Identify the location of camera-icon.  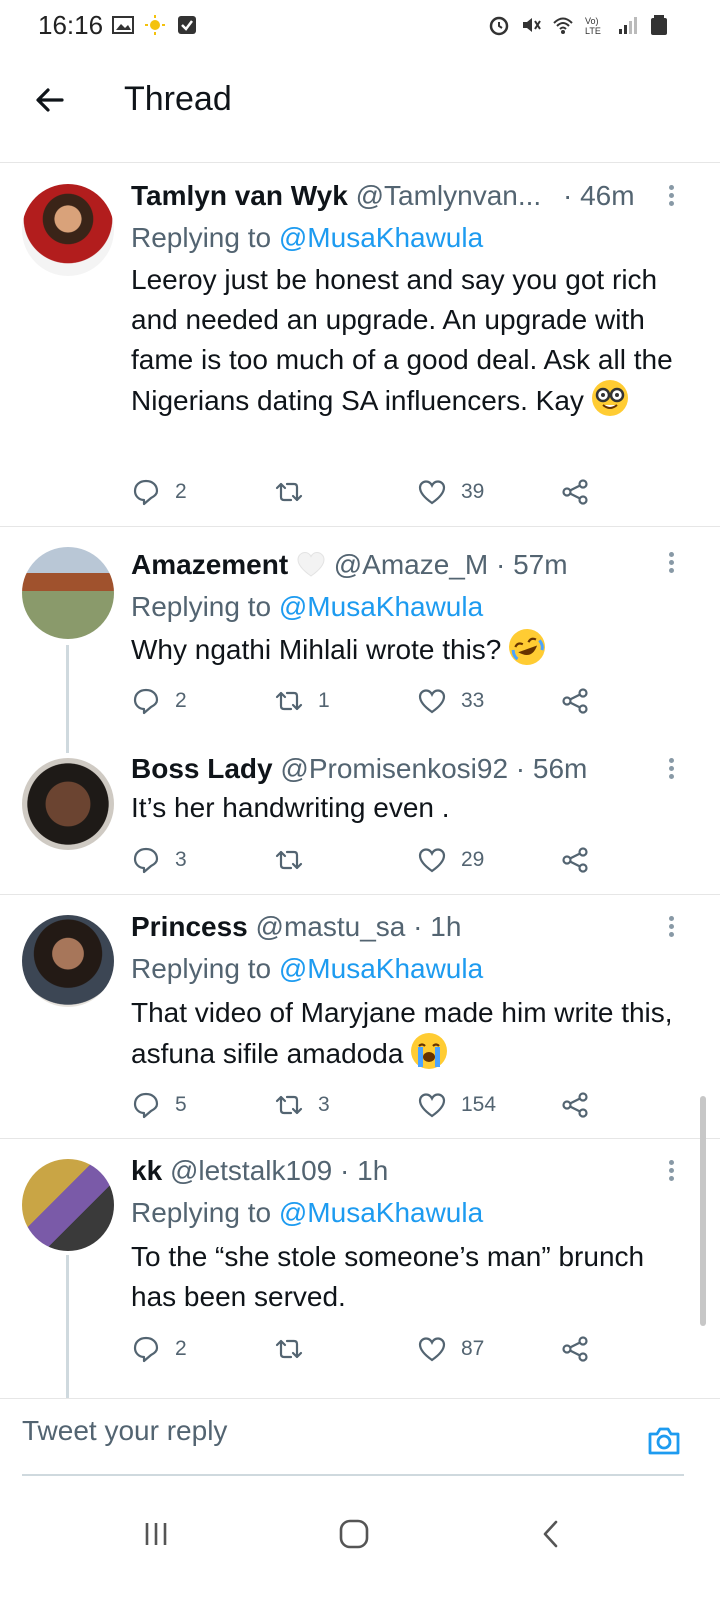
(664, 1441).